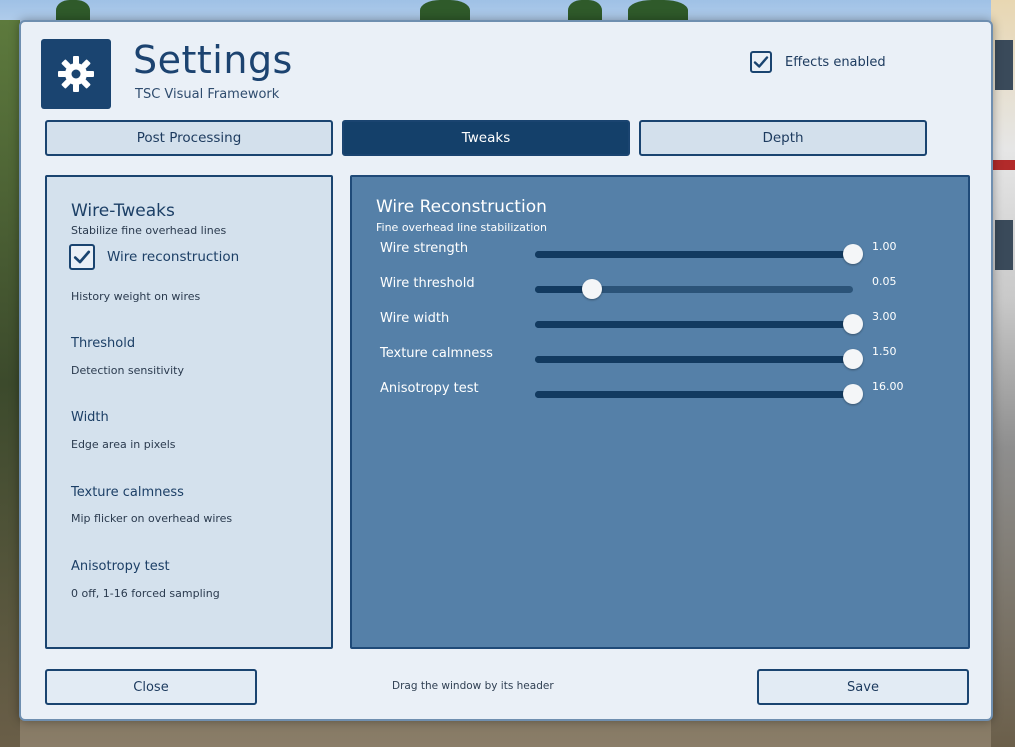 The image size is (1015, 747). What do you see at coordinates (783, 138) in the screenshot?
I see `tab-depth: Depth` at bounding box center [783, 138].